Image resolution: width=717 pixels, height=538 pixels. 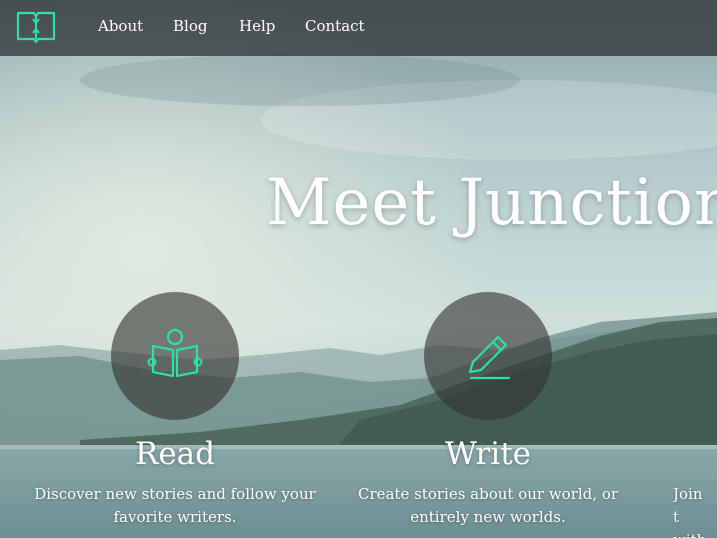 I want to click on feature-title-read: Read, so click(x=174, y=454).